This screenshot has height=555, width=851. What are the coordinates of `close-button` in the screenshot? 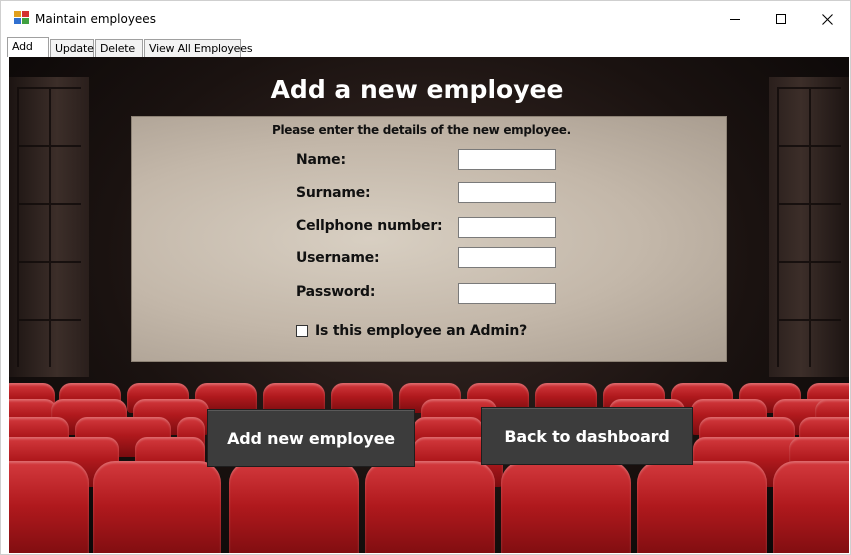 It's located at (827, 19).